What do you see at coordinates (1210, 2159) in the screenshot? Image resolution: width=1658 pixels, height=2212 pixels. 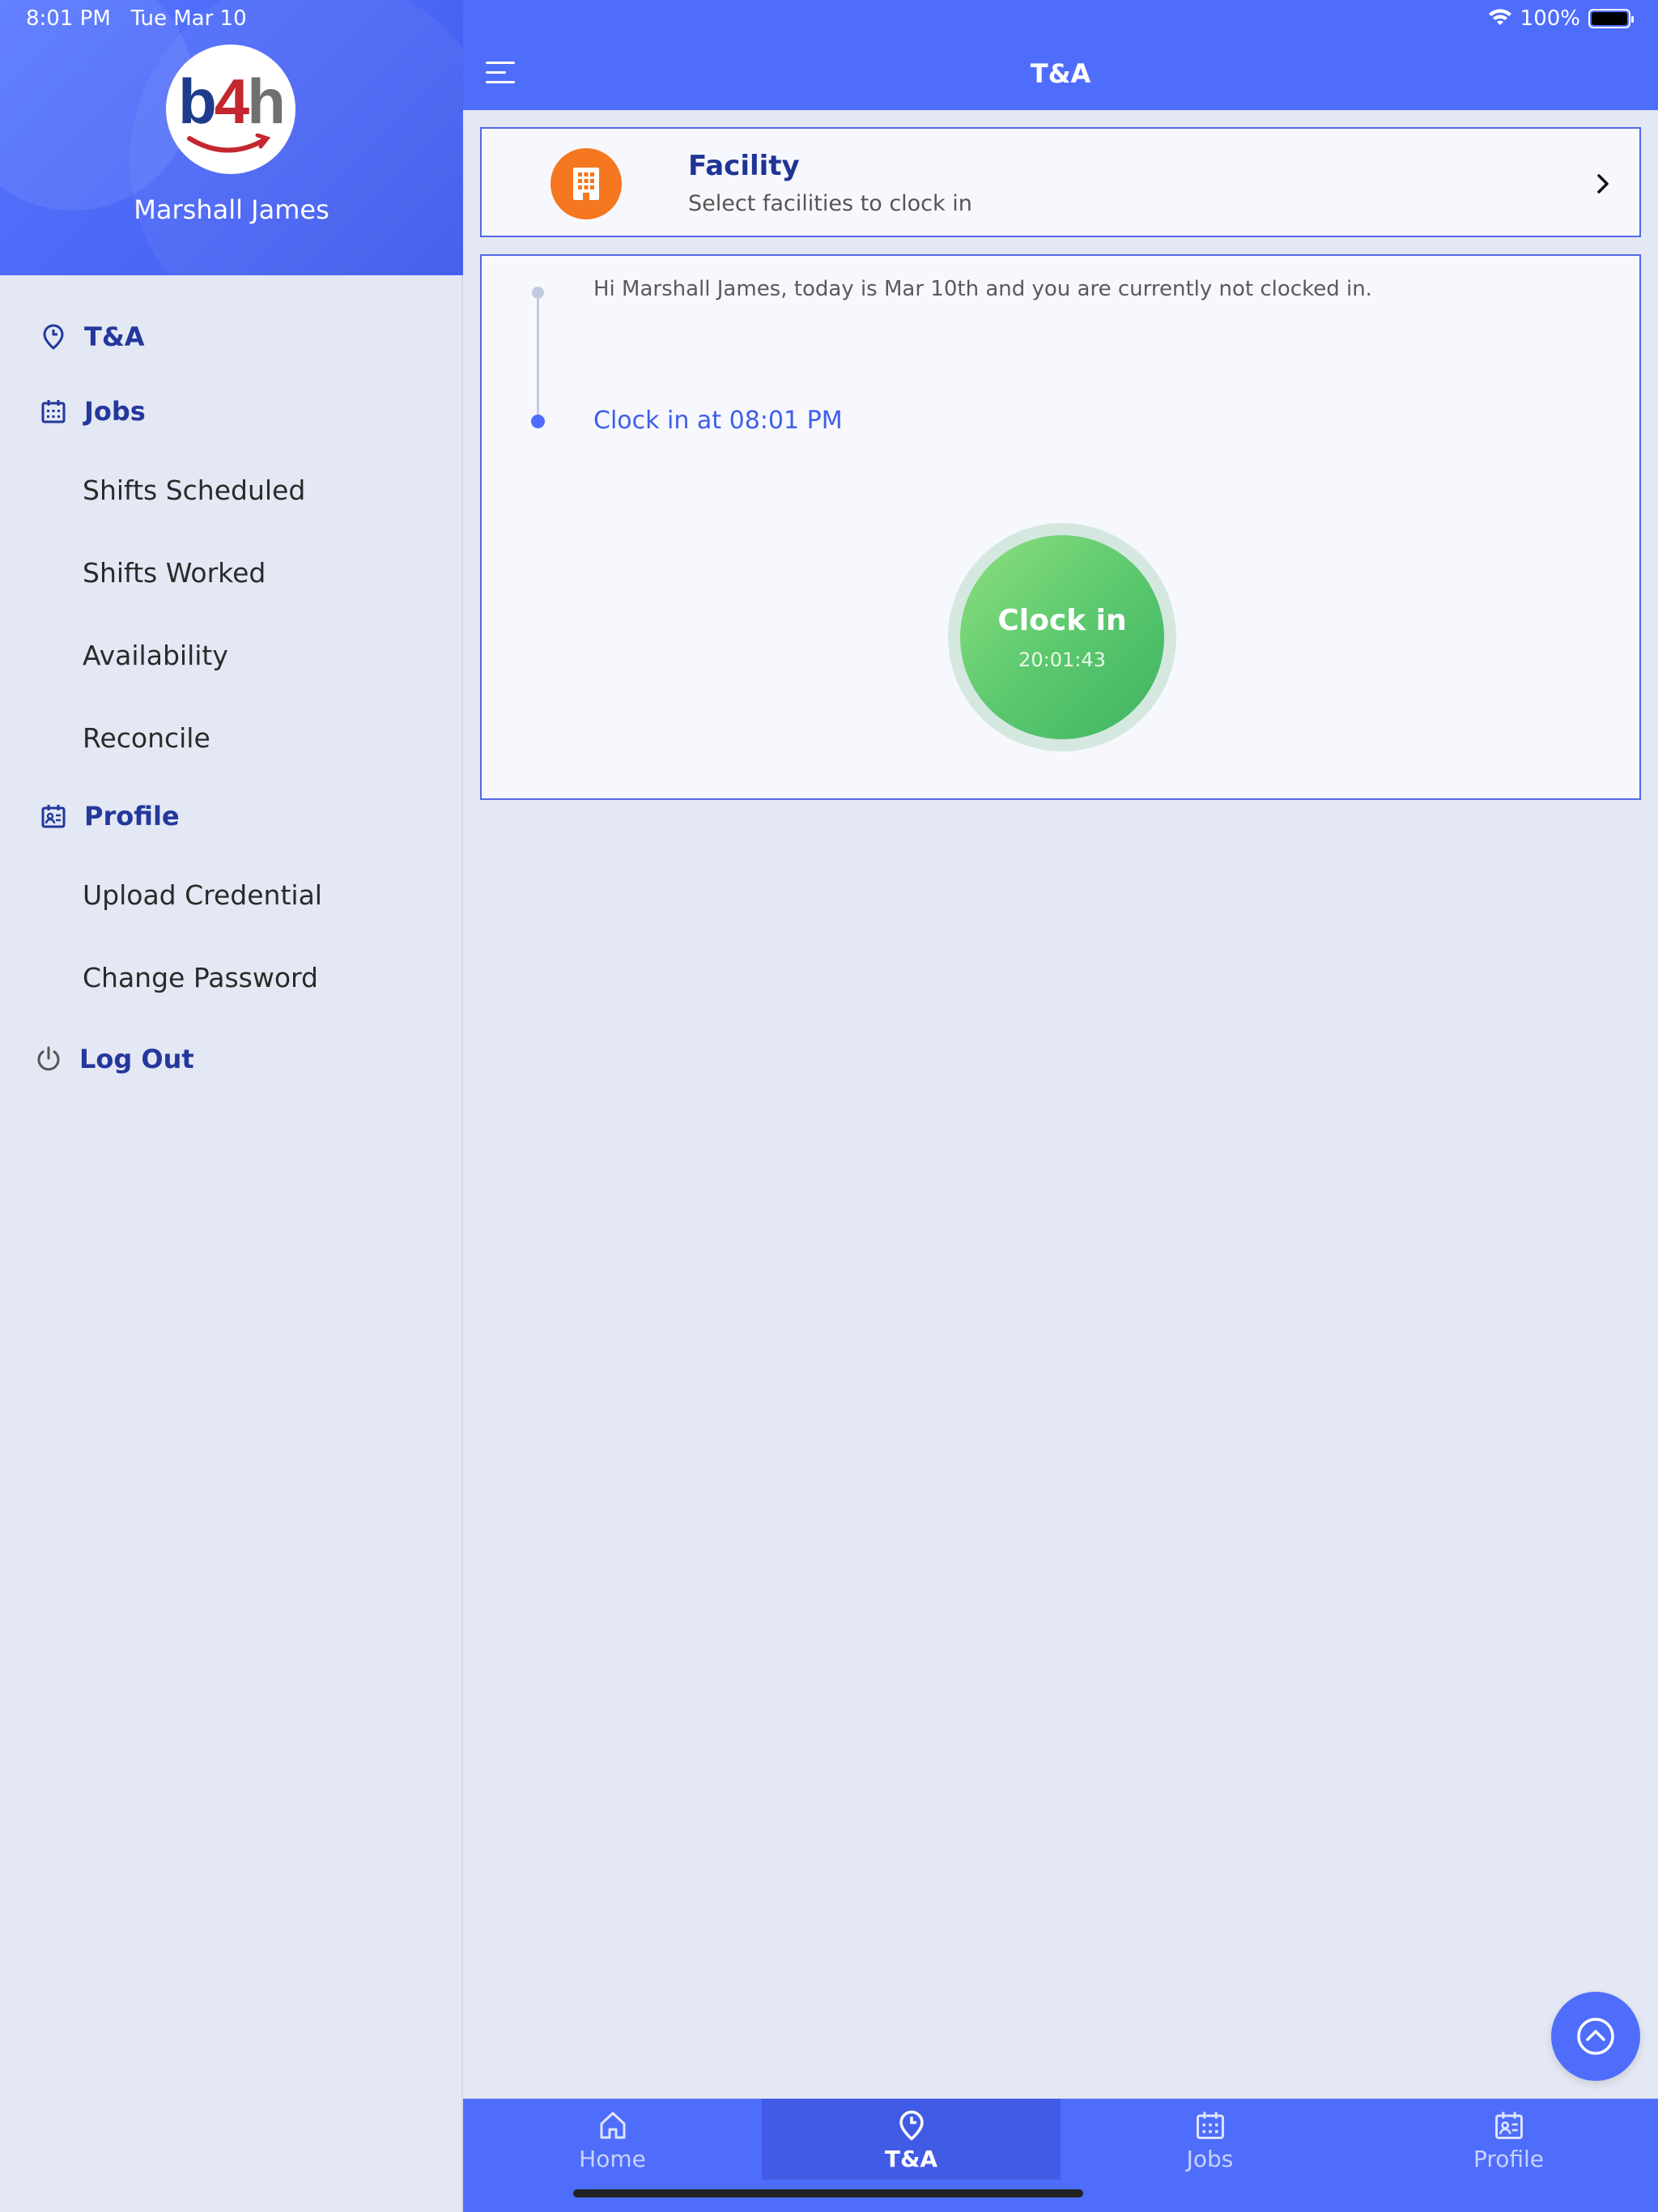 I see `tab-label: Jobs` at bounding box center [1210, 2159].